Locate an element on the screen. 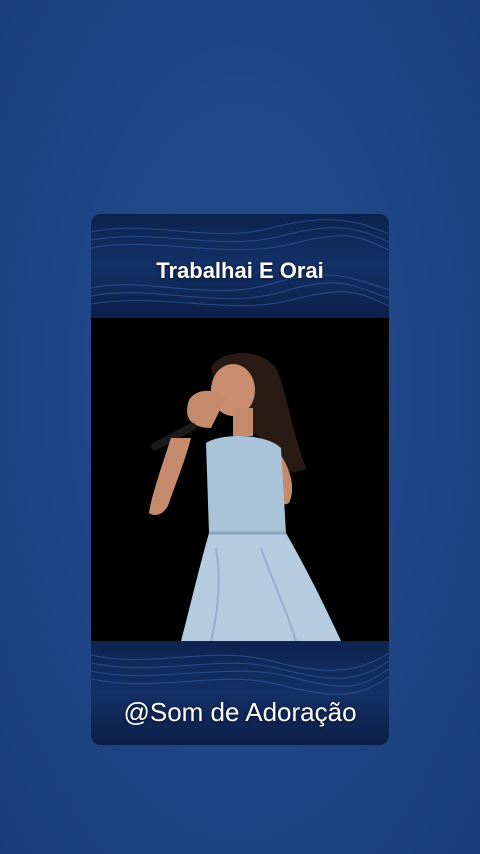 Image resolution: width=480 pixels, height=854 pixels. channel-handle: @Som de Adoração is located at coordinates (240, 712).